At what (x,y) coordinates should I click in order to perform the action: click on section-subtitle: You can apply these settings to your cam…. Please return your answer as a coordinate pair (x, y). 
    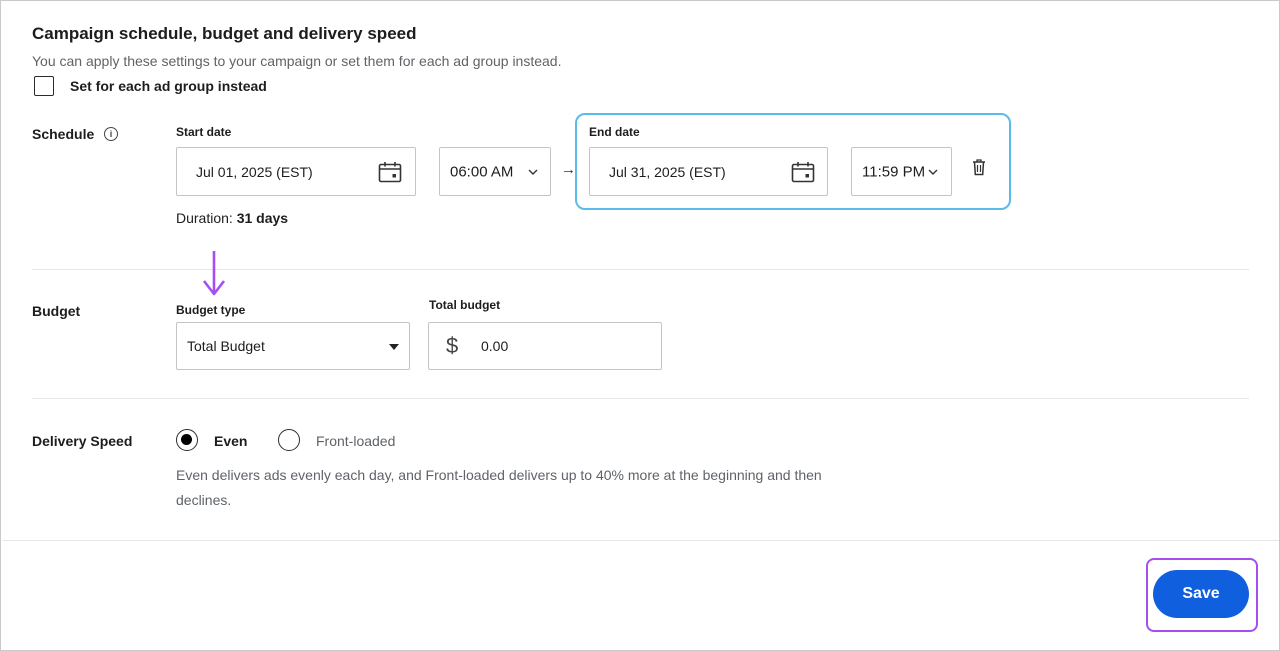
    Looking at the image, I should click on (297, 61).